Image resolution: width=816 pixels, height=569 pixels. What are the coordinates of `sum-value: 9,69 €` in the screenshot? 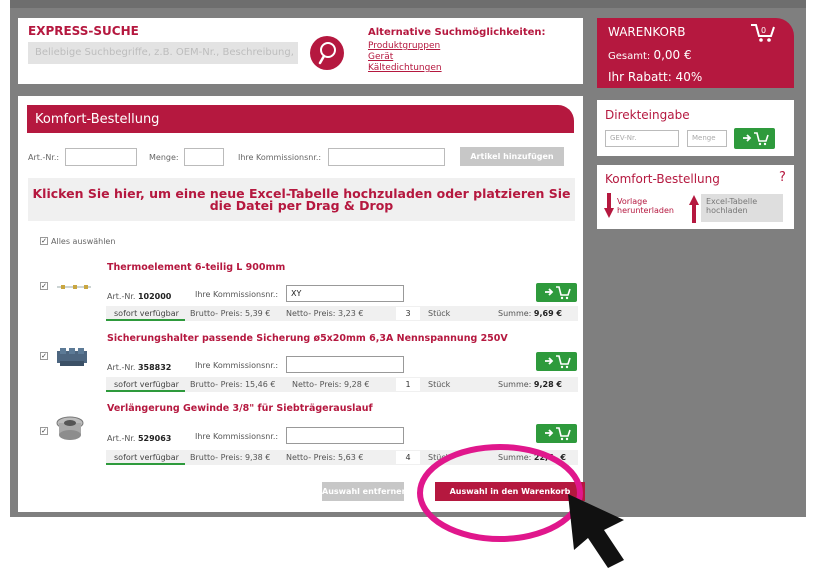 It's located at (547, 313).